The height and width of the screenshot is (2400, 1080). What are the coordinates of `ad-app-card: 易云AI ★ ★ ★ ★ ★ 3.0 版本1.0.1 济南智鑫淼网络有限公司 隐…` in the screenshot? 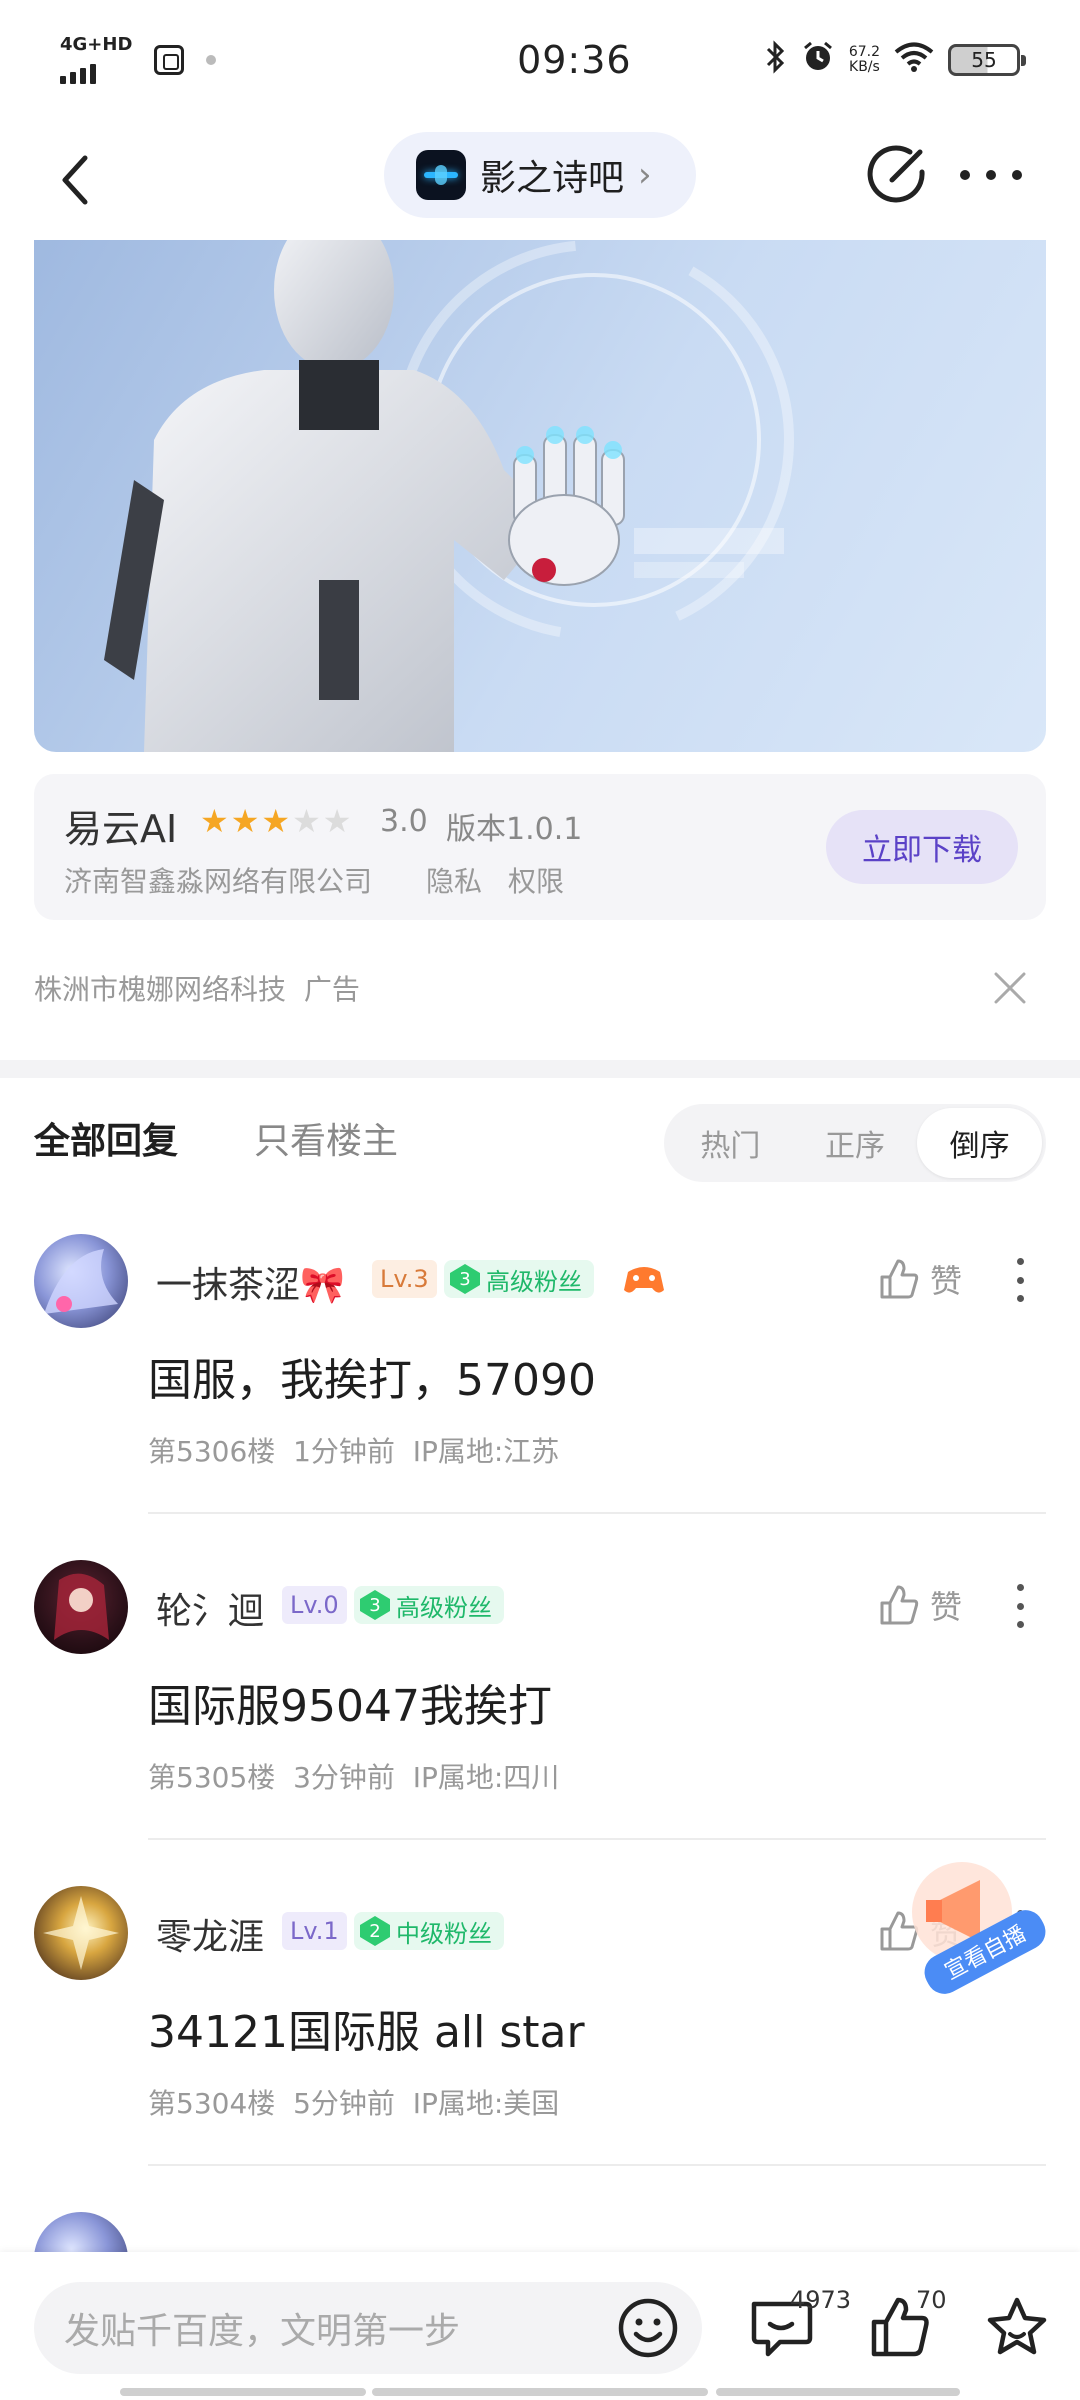 It's located at (540, 847).